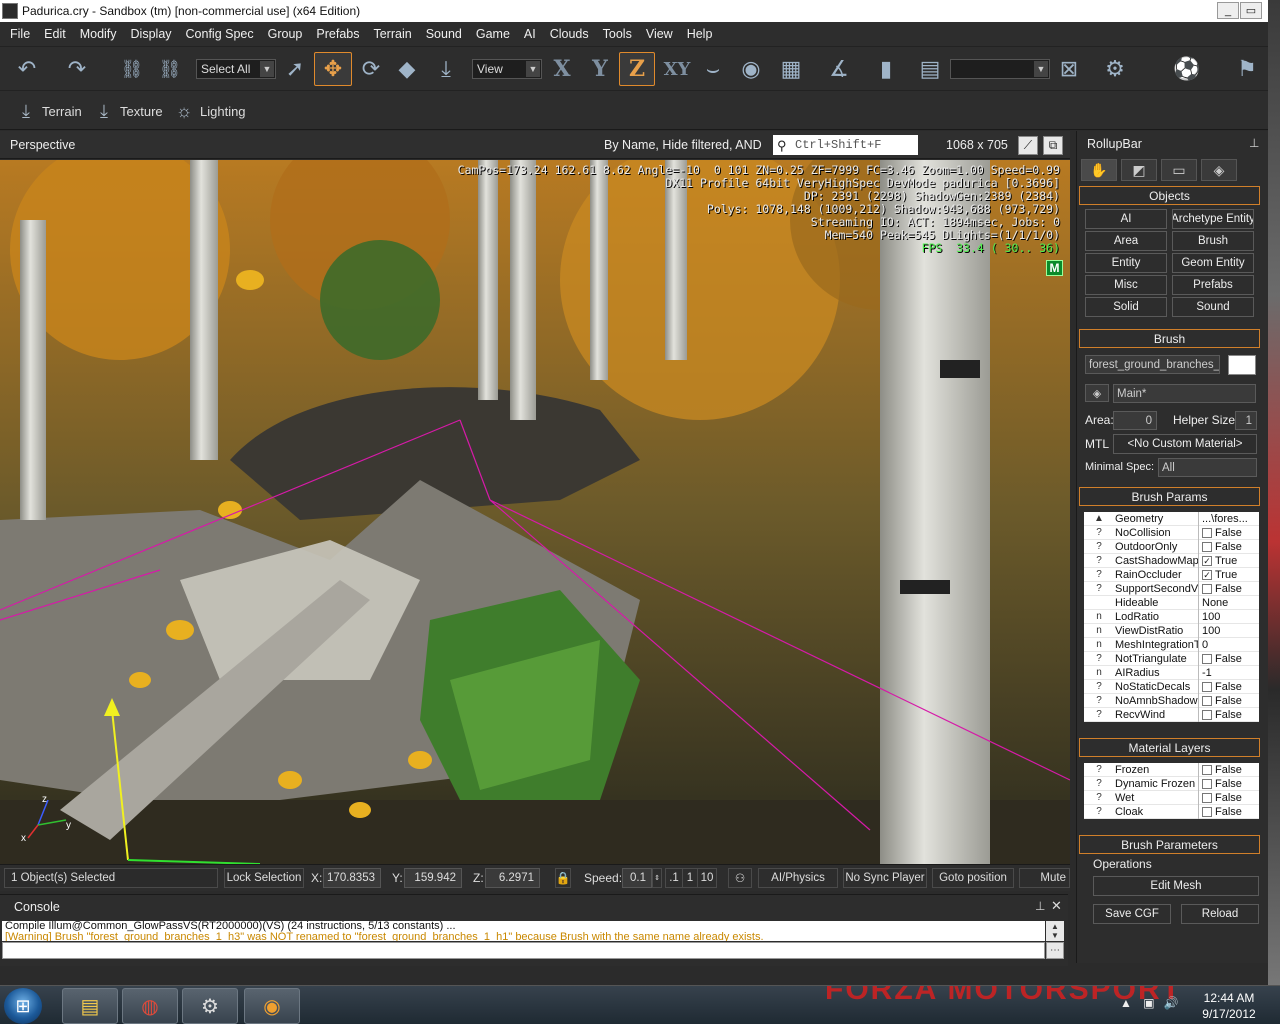 The height and width of the screenshot is (1024, 1280). Describe the element at coordinates (1099, 170) in the screenshot. I see `tab-objects: ✋` at that location.